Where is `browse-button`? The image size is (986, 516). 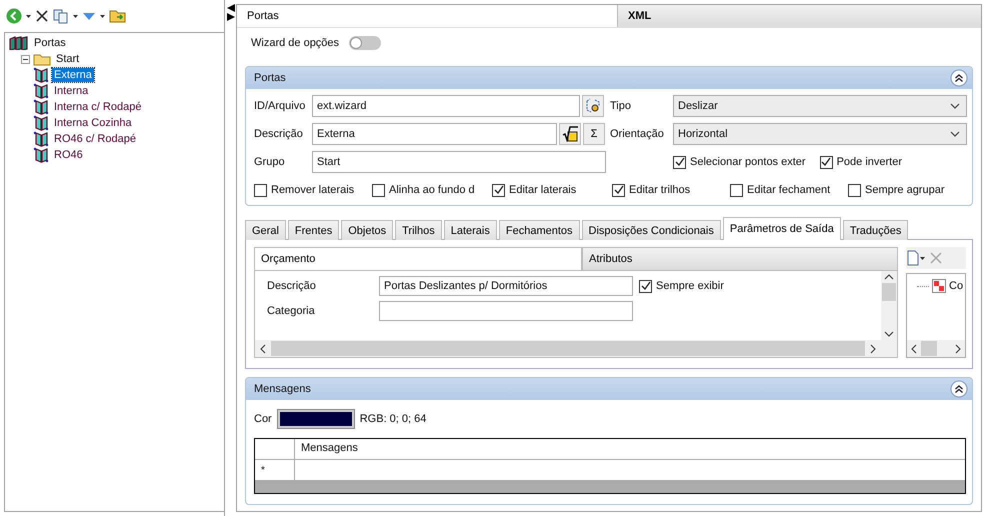 browse-button is located at coordinates (593, 106).